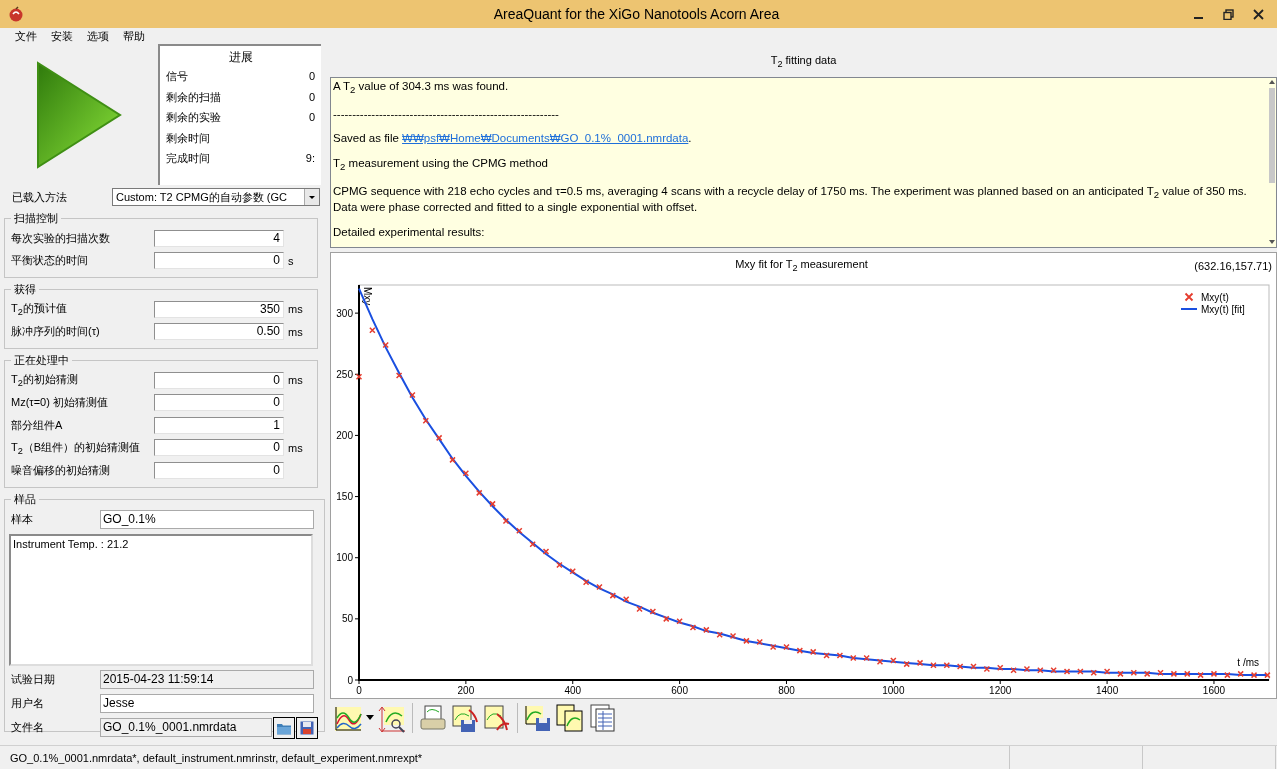  I want to click on panel-title: 进展, so click(240, 57).